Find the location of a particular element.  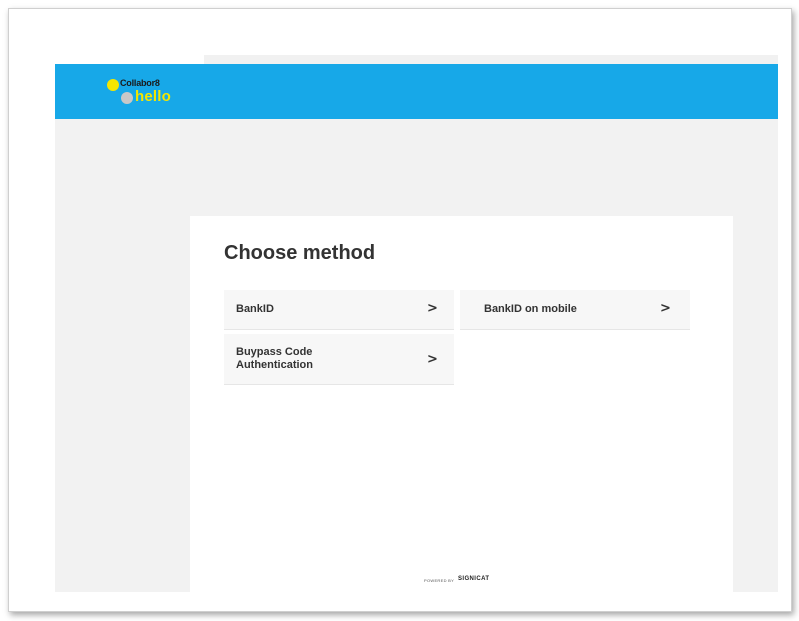

logo-text-collabor8: Collabor8 is located at coordinates (140, 83).